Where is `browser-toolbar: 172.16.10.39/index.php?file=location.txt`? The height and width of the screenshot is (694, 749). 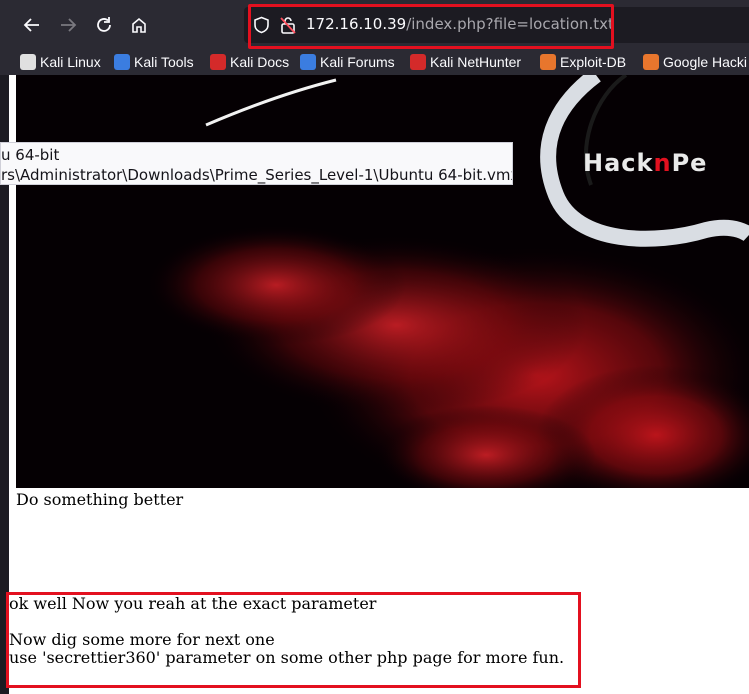 browser-toolbar: 172.16.10.39/index.php?file=location.txt is located at coordinates (374, 25).